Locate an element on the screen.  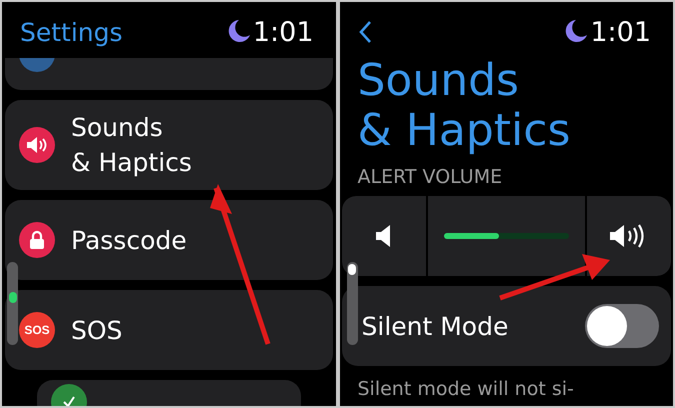
speaker-icon is located at coordinates (383, 236).